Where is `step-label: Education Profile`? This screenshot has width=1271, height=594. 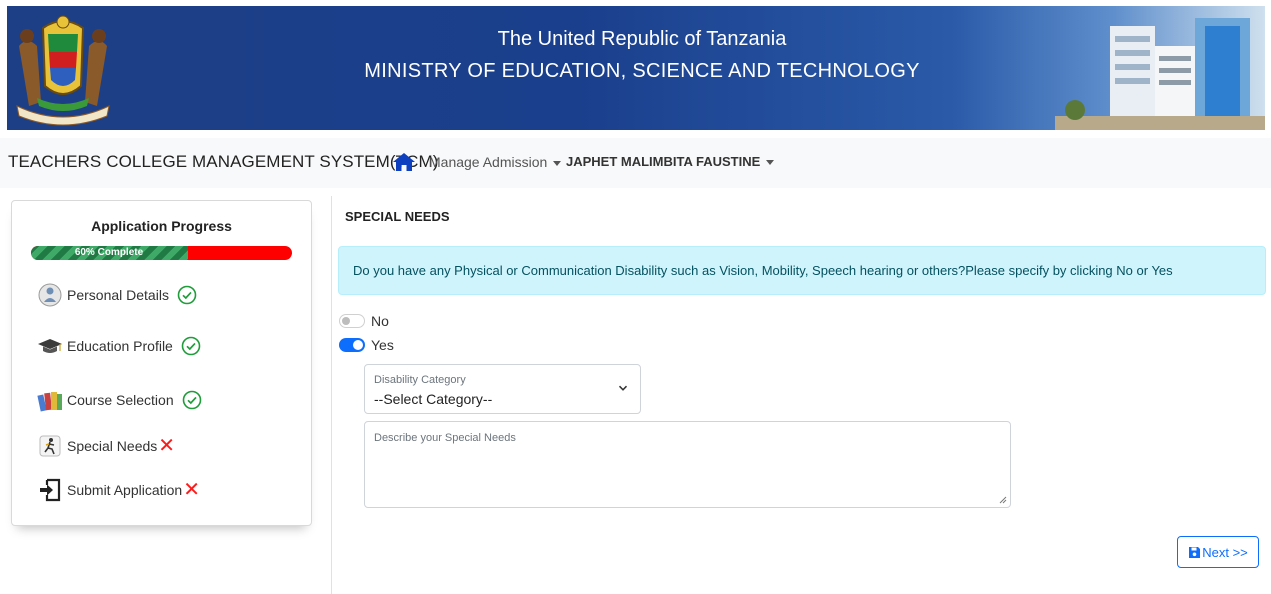 step-label: Education Profile is located at coordinates (120, 346).